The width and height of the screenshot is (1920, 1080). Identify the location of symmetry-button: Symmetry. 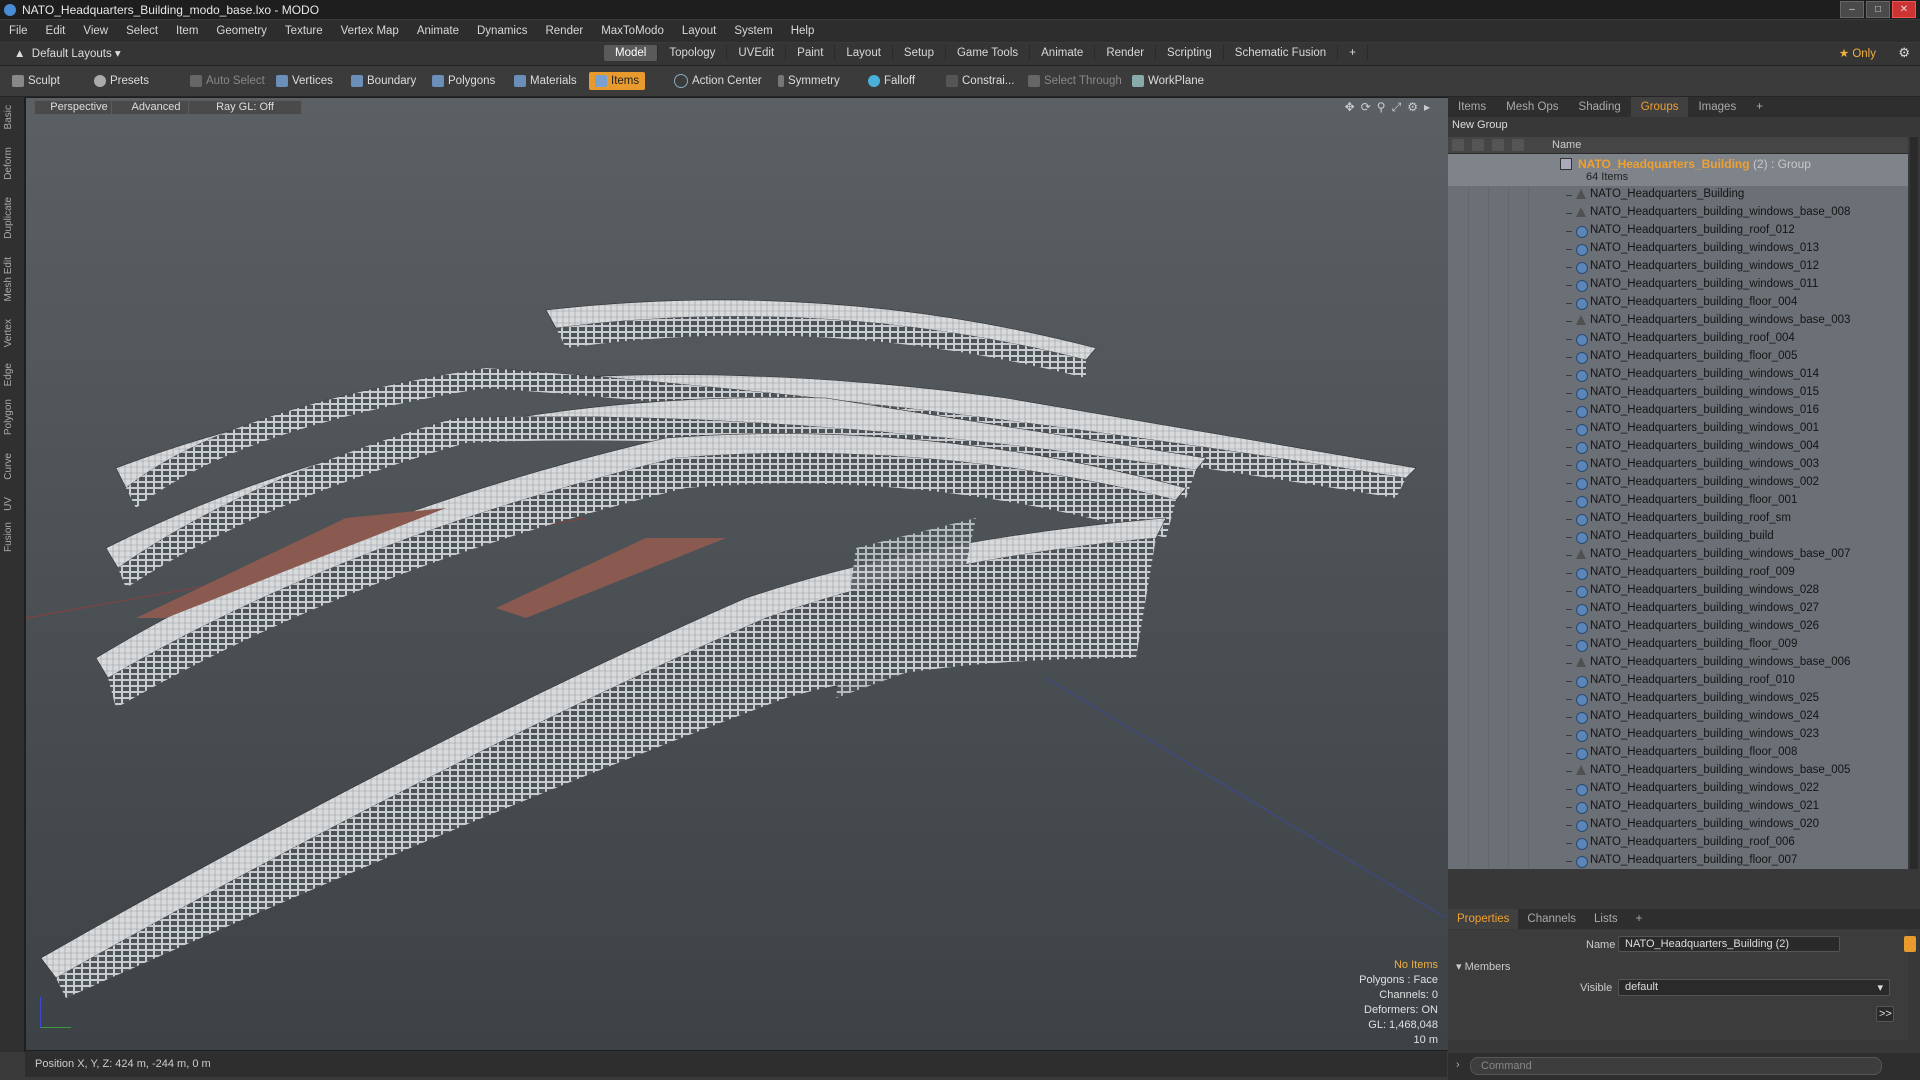
(809, 81).